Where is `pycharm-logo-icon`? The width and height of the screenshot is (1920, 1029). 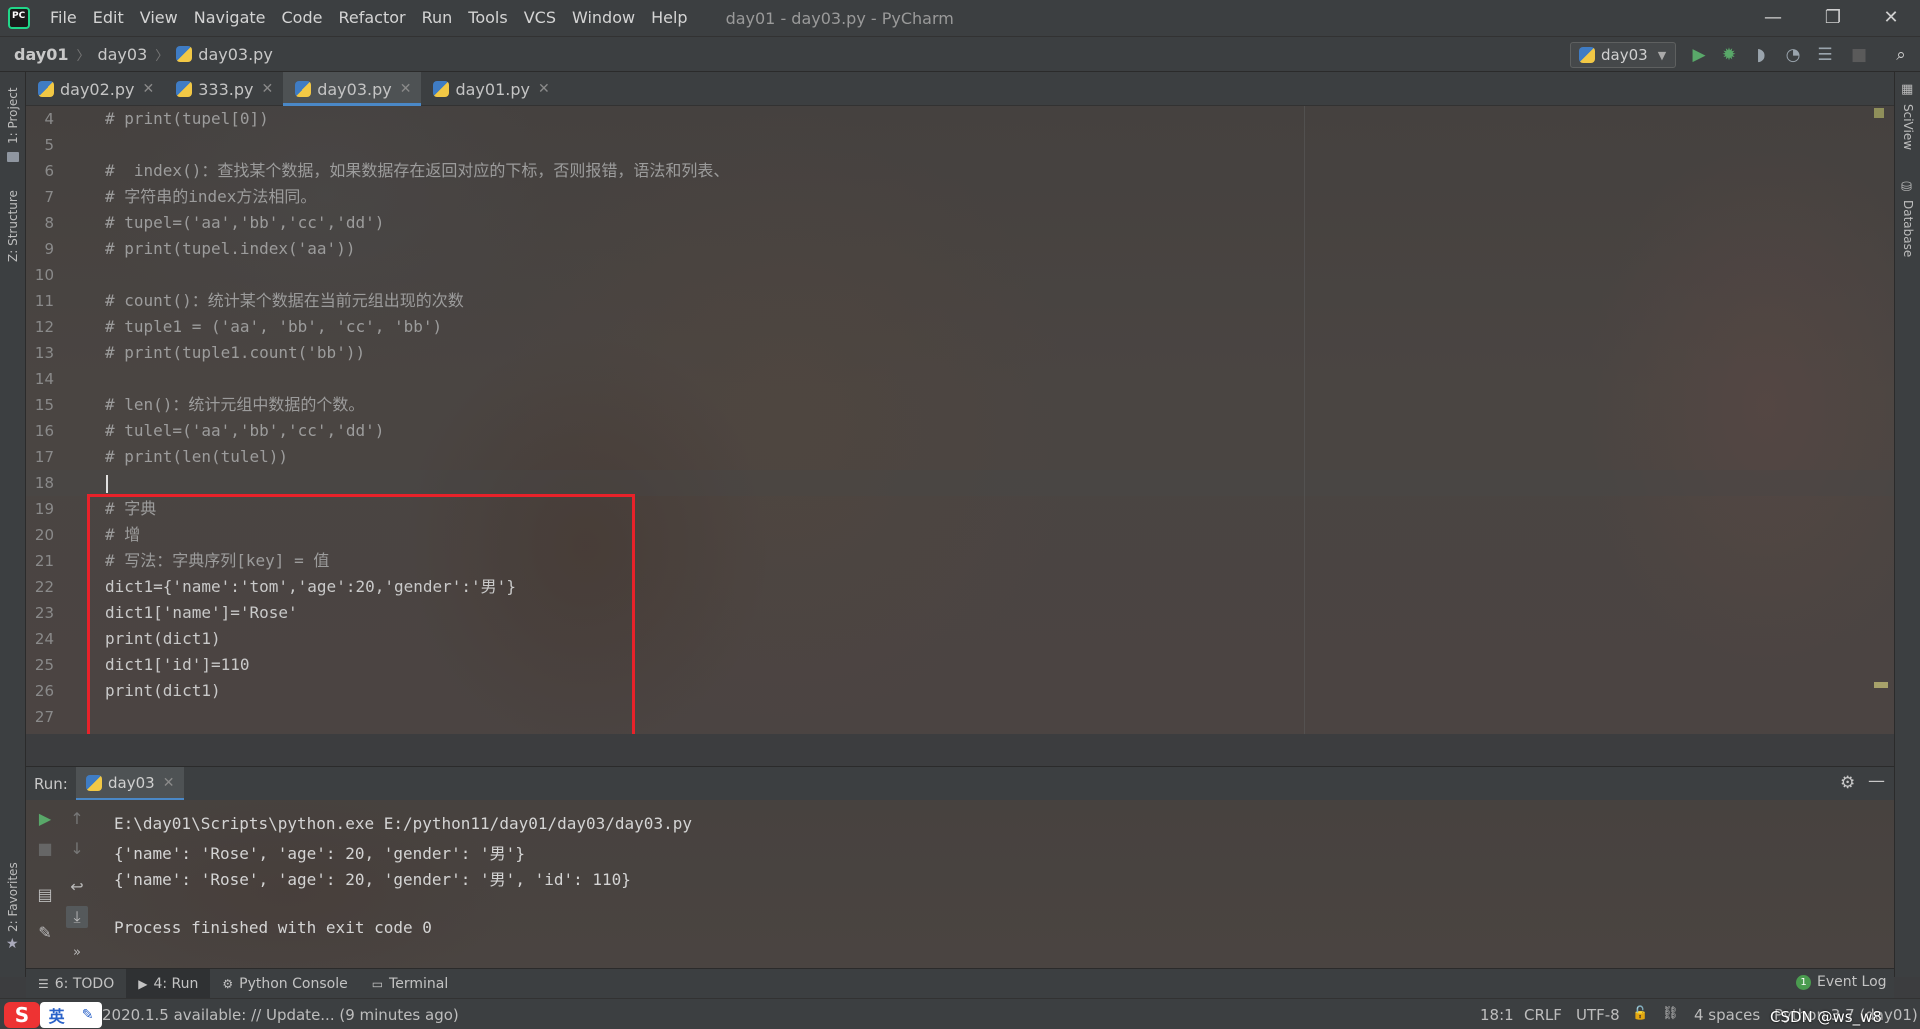
pycharm-logo-icon is located at coordinates (19, 18).